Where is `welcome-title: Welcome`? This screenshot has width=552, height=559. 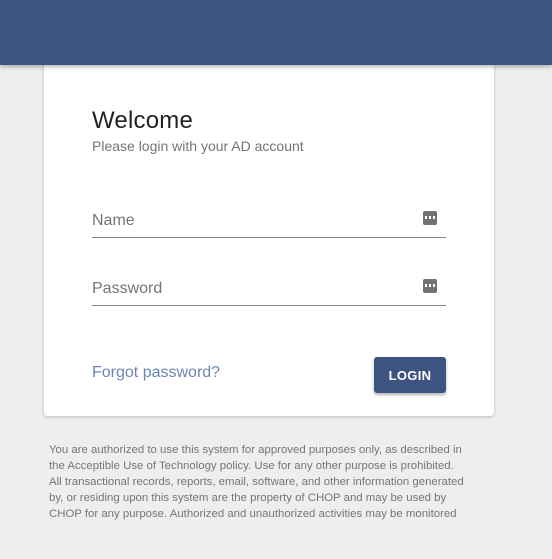 welcome-title: Welcome is located at coordinates (142, 120).